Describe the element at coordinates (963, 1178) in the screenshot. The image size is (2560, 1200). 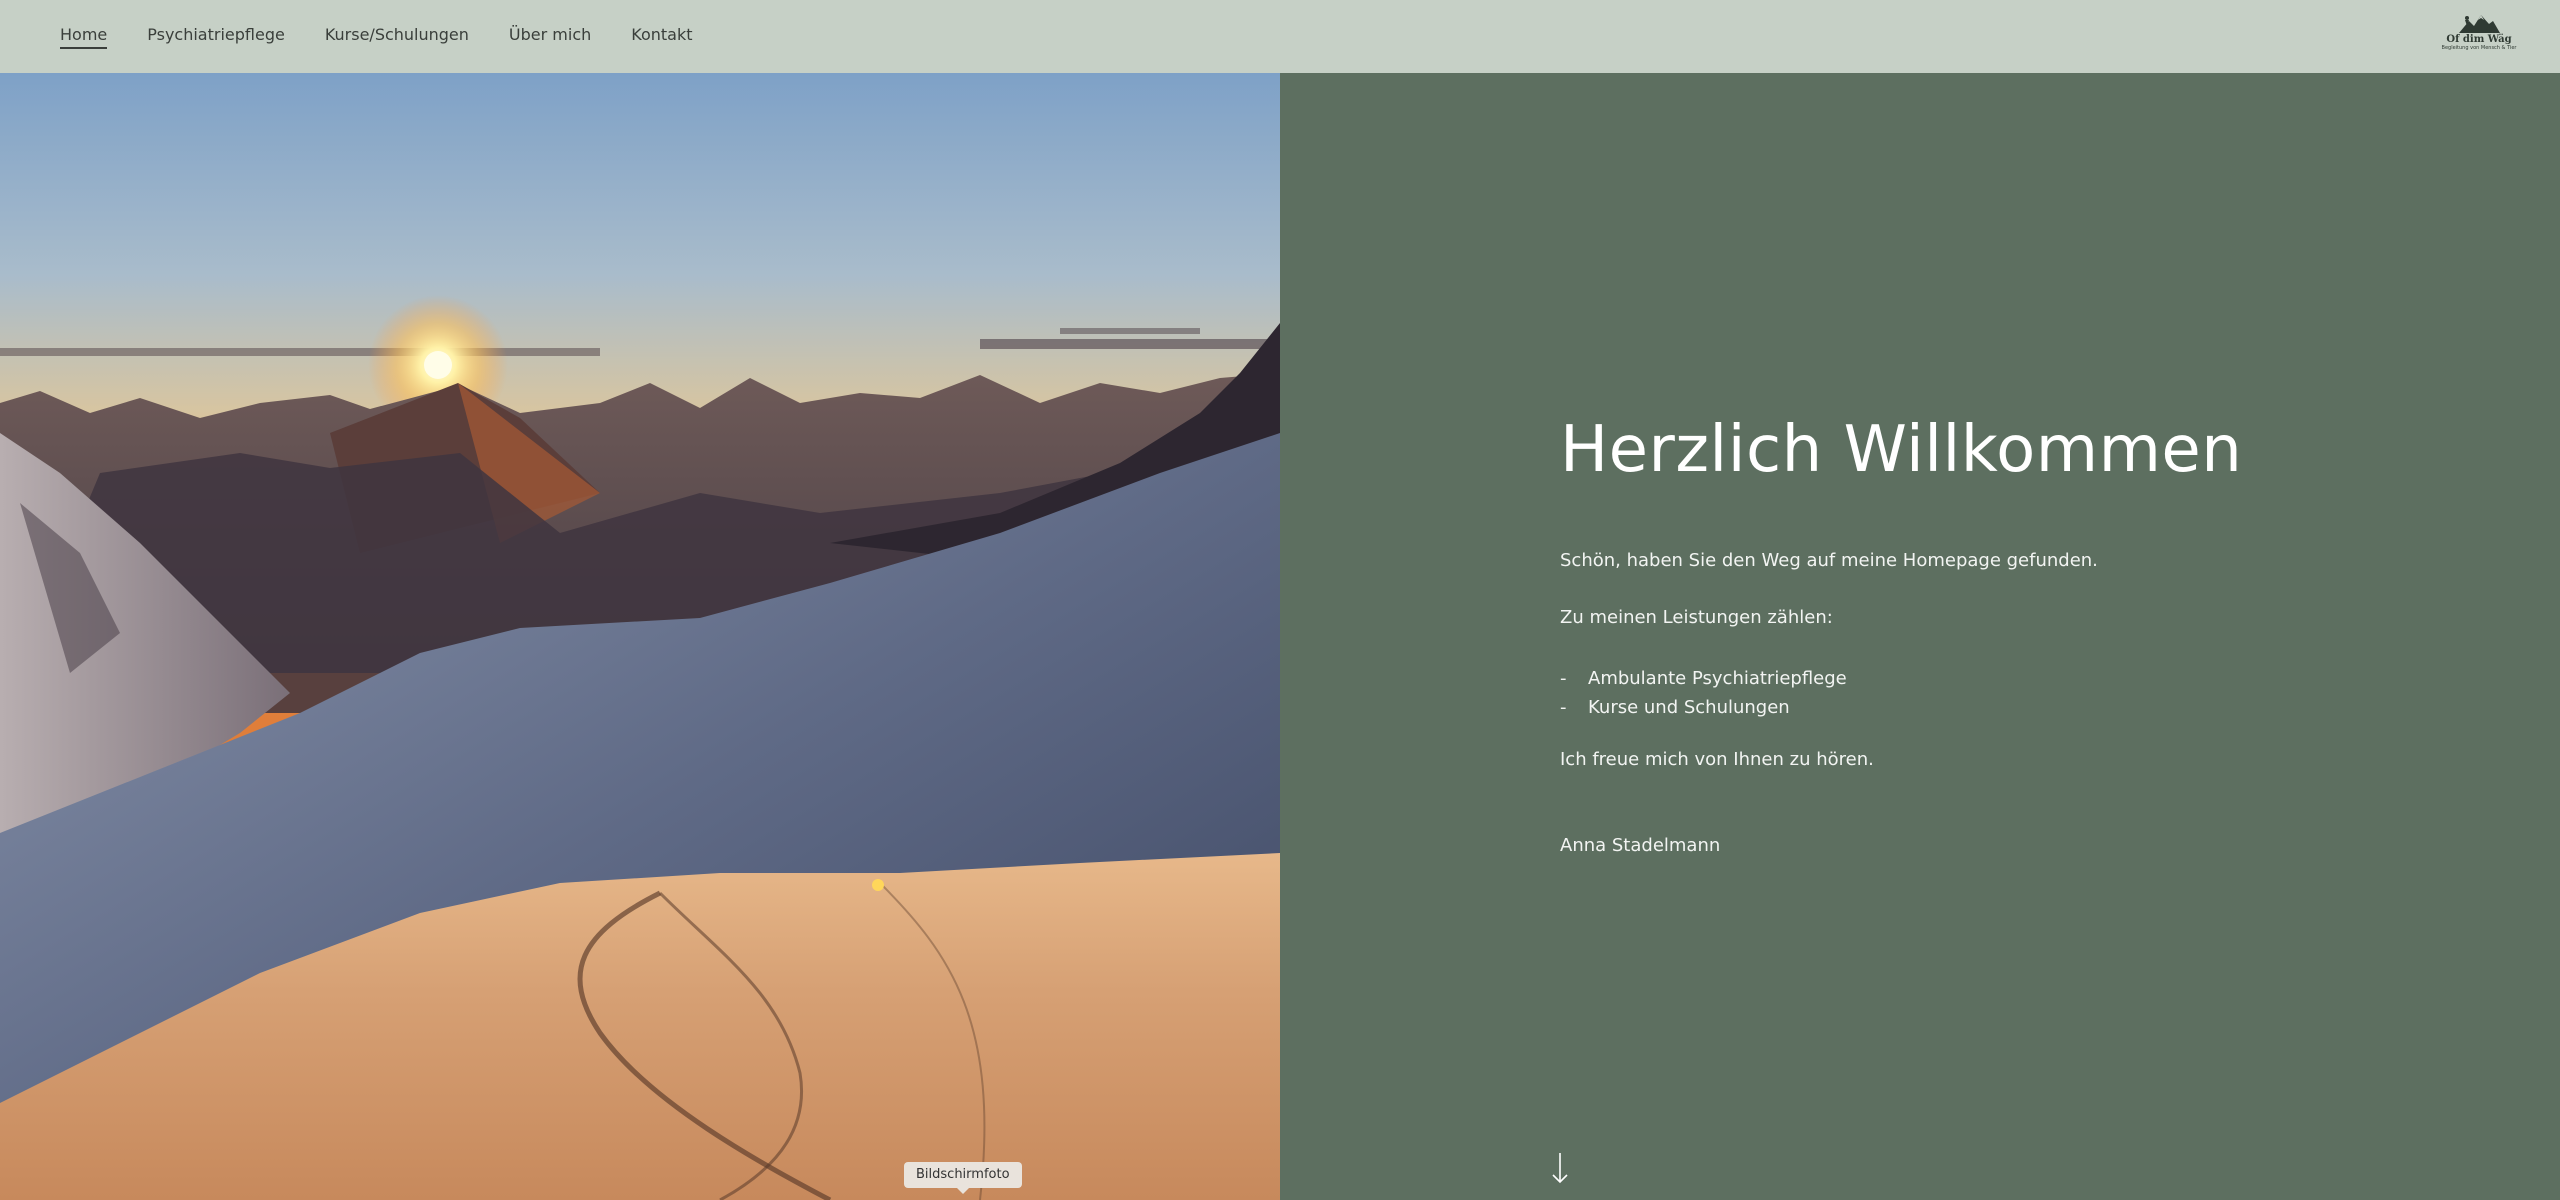
I see `image-tooltip: Bildschirmfoto` at that location.